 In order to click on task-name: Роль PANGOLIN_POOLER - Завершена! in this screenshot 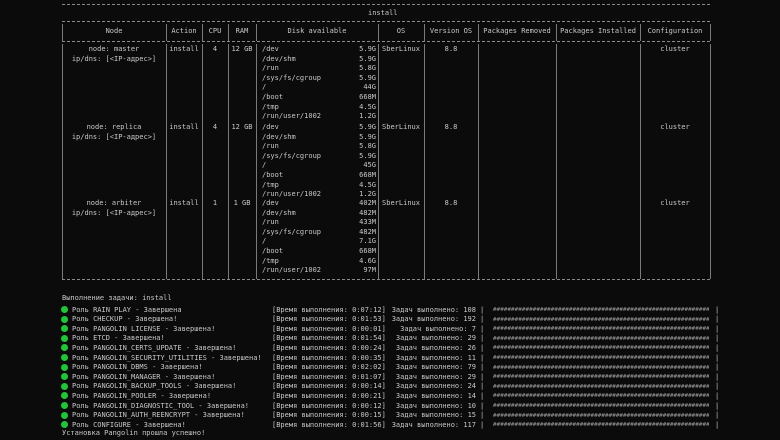, I will do `click(142, 395)`.